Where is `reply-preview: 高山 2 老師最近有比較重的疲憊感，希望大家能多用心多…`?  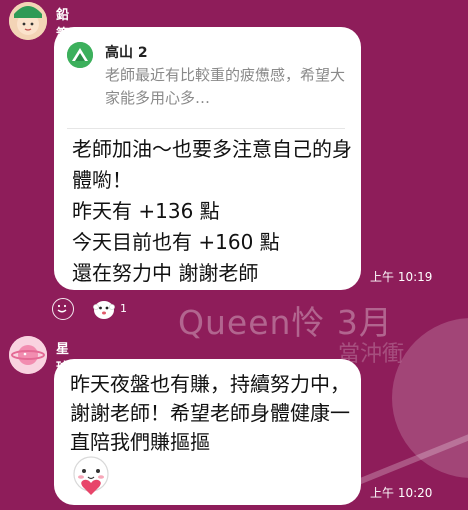 reply-preview: 高山 2 老師最近有比較重的疲憊感，希望大家能多用心多… is located at coordinates (209, 84).